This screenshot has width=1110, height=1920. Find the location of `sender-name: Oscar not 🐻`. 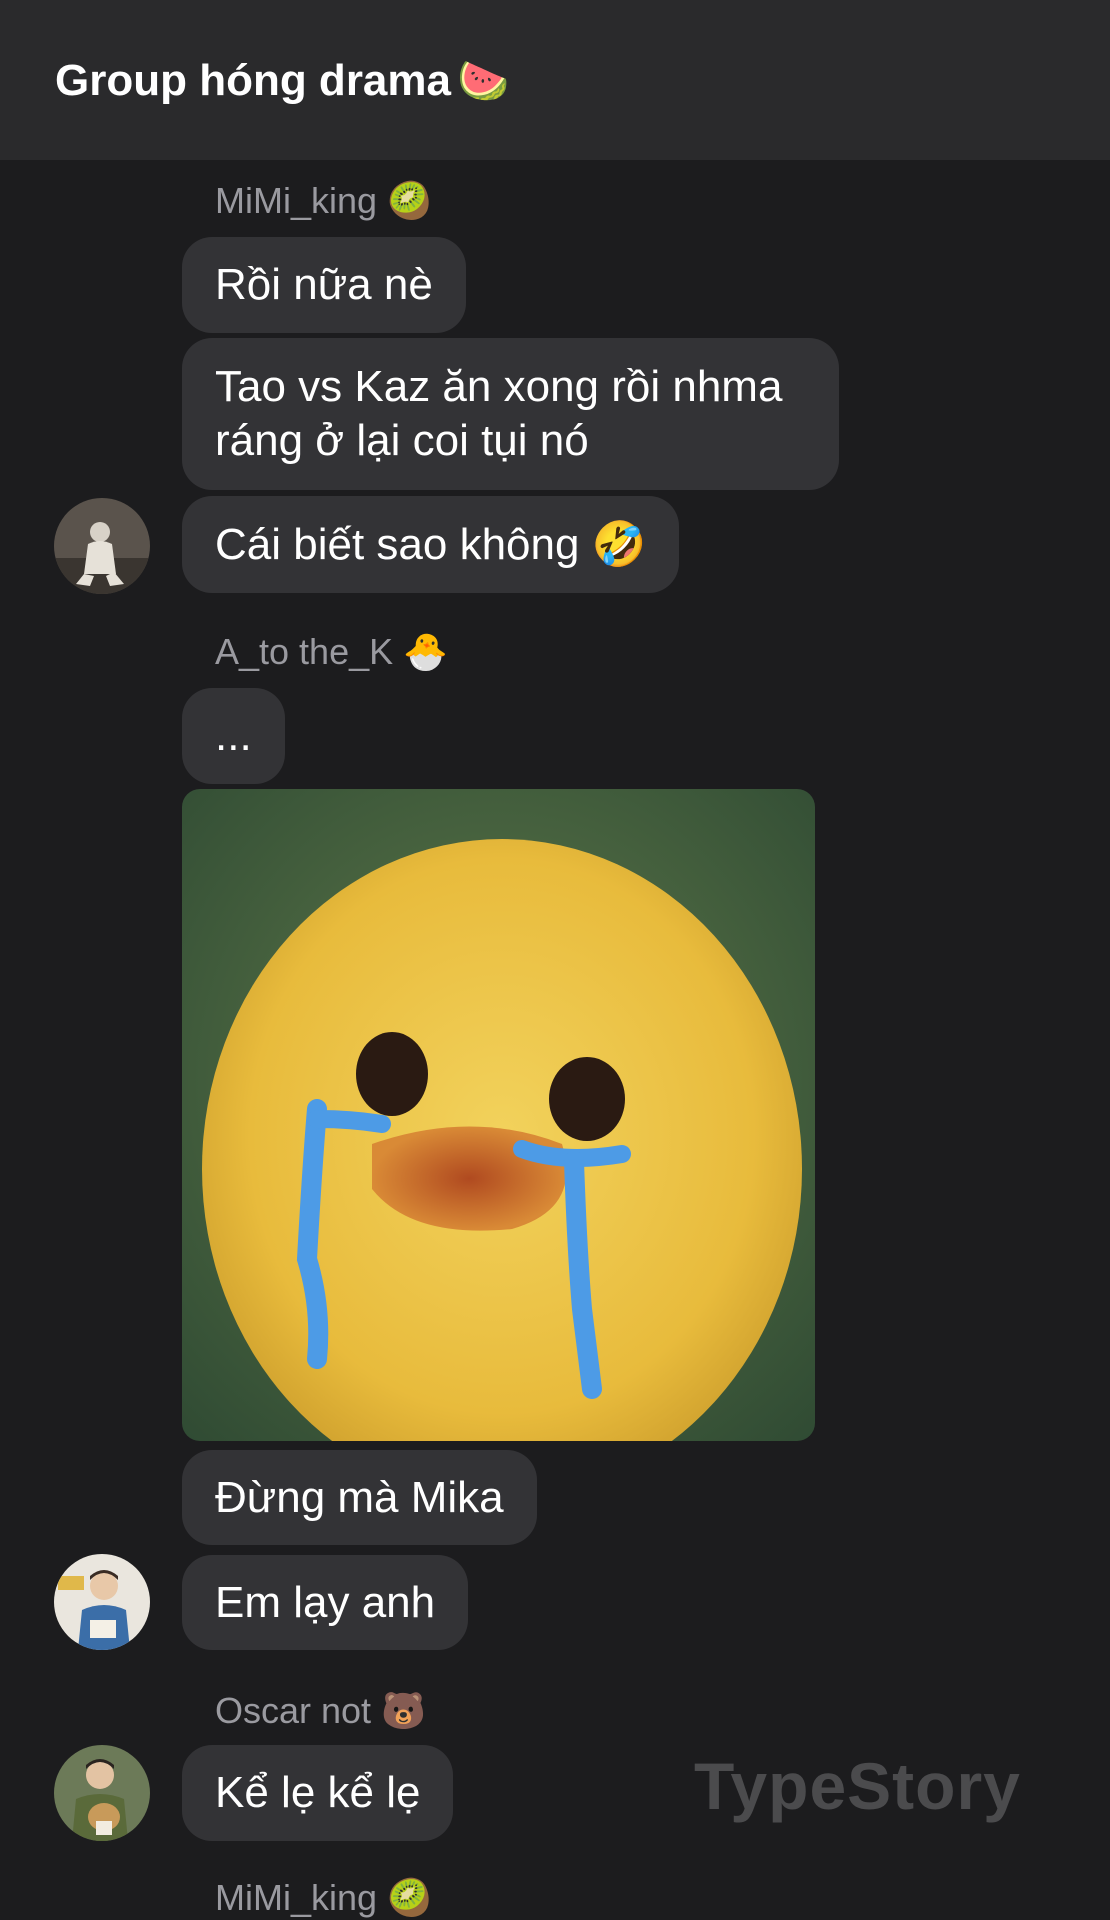

sender-name: Oscar not 🐻 is located at coordinates (320, 1711).